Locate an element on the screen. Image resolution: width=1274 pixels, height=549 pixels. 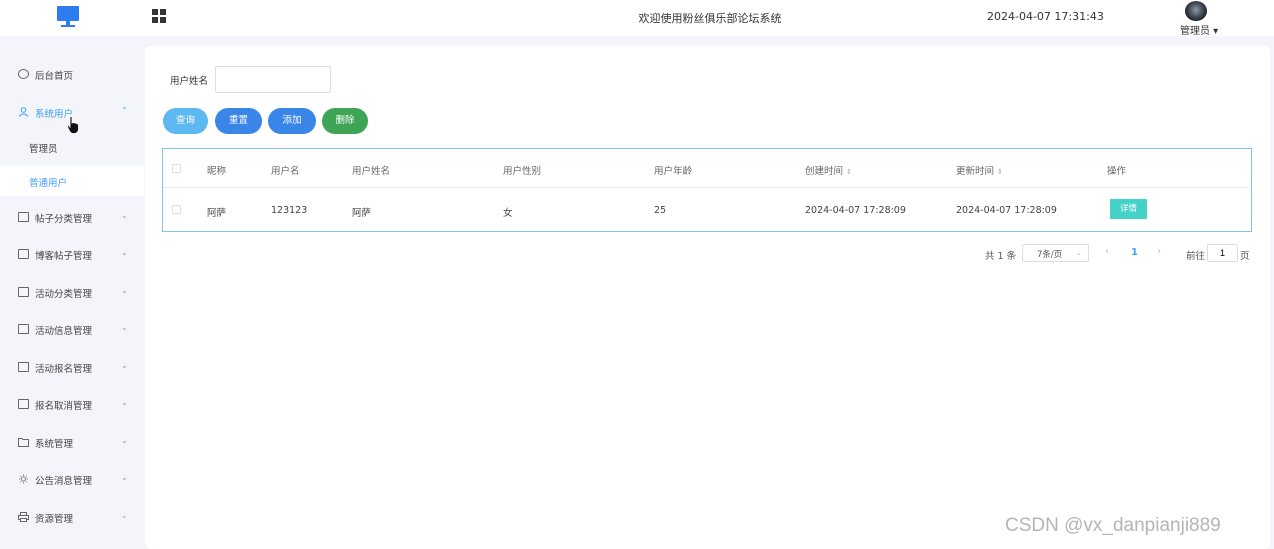
sidebar-item-label: 活动报名管理 is located at coordinates (64, 369).